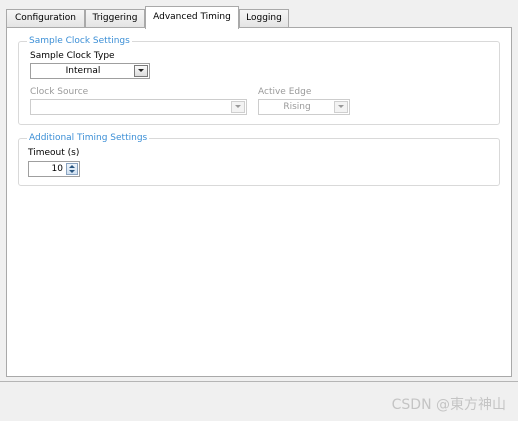 The image size is (518, 421). What do you see at coordinates (264, 18) in the screenshot?
I see `tab-logging: Logging` at bounding box center [264, 18].